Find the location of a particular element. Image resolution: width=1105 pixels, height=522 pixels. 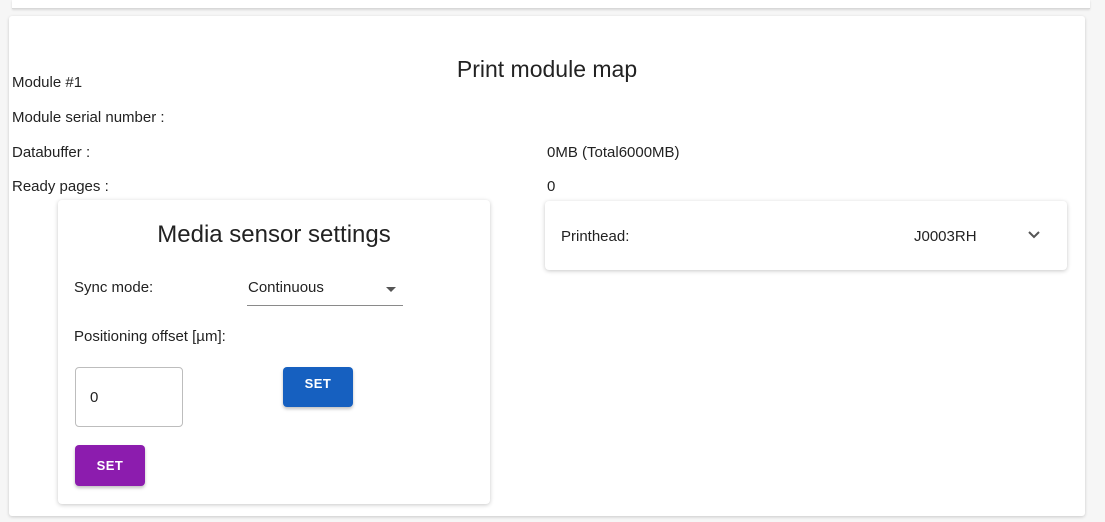

set-button-blue: SET is located at coordinates (318, 387).